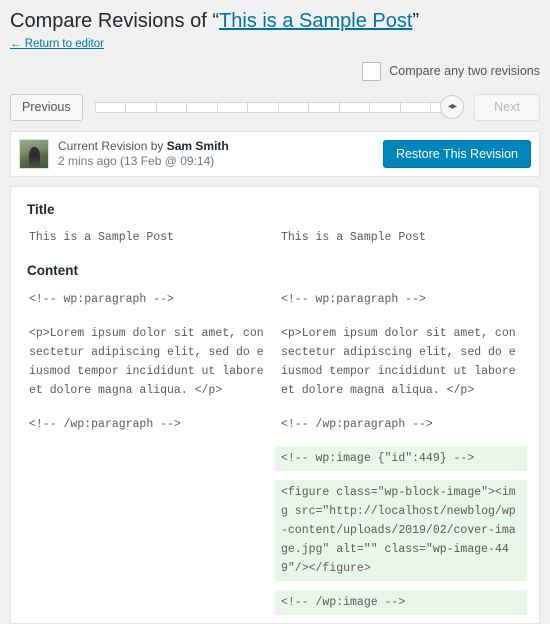  Describe the element at coordinates (315, 21) in the screenshot. I see `post-title-link: This is a Sample Post` at that location.